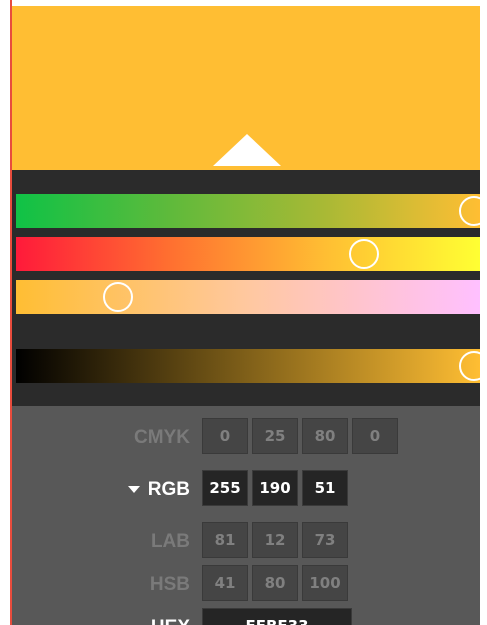 This screenshot has height=625, width=487. What do you see at coordinates (248, 366) in the screenshot?
I see `brightness-slider` at bounding box center [248, 366].